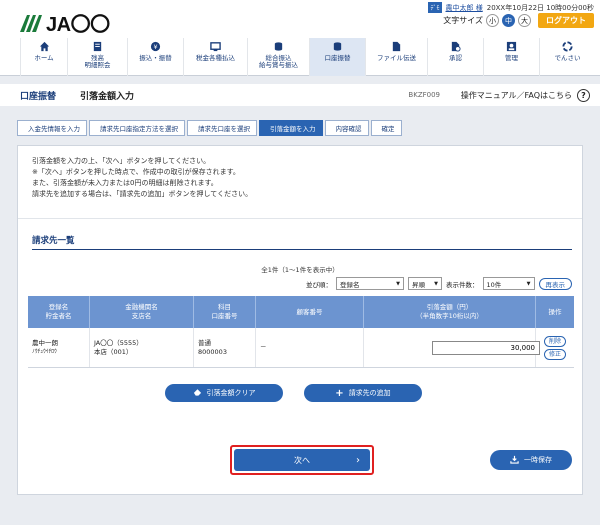 Image resolution: width=600 pixels, height=525 pixels. Describe the element at coordinates (52, 128) in the screenshot. I see `step-item: 入金先情報を入力` at that location.